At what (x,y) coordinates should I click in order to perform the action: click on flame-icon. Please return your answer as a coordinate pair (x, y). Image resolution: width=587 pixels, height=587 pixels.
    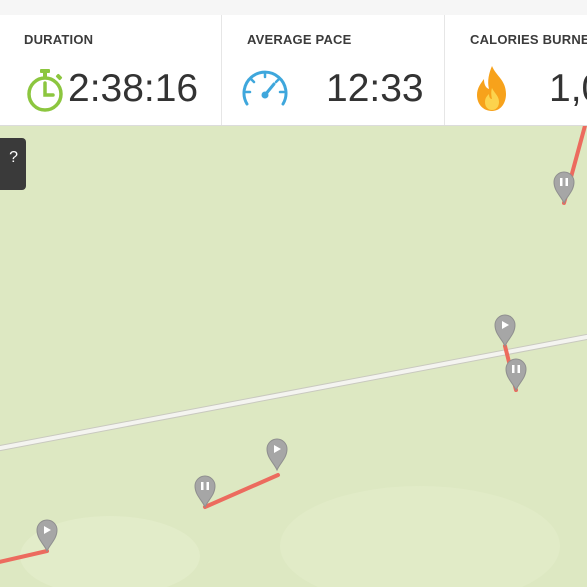
    Looking at the image, I should click on (492, 91).